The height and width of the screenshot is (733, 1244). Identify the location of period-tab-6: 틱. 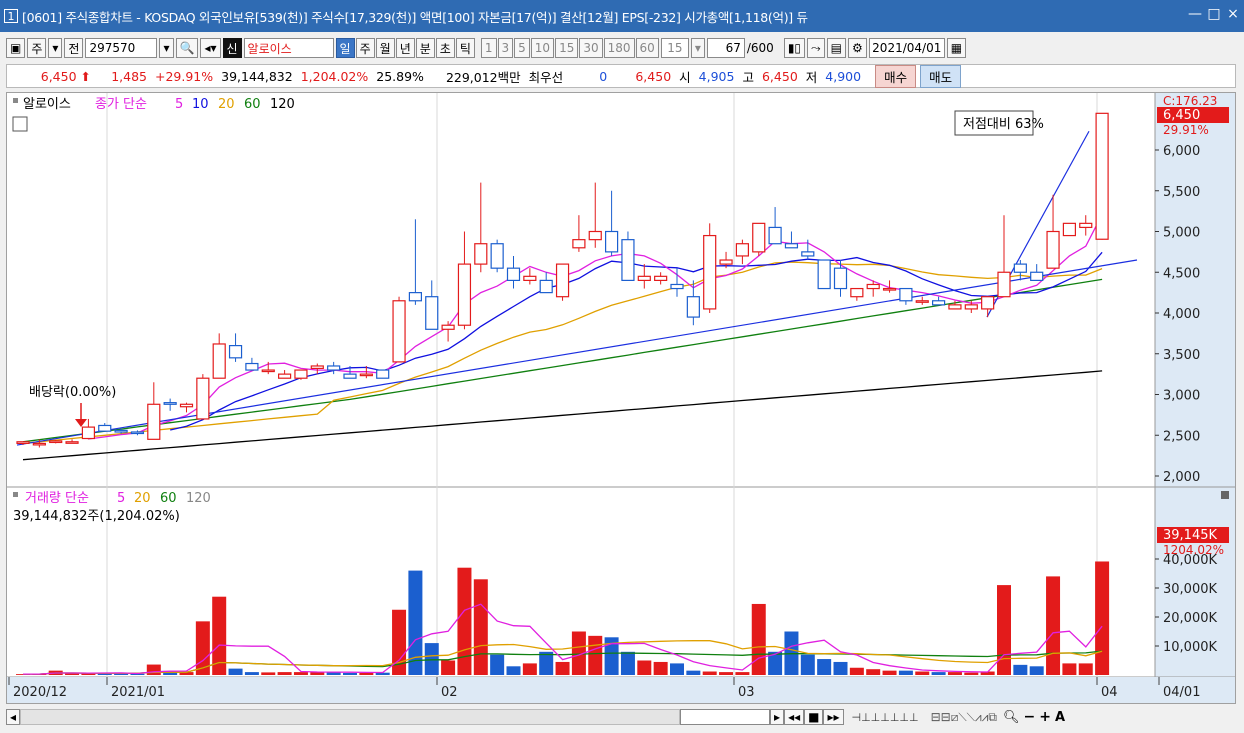
(465, 48).